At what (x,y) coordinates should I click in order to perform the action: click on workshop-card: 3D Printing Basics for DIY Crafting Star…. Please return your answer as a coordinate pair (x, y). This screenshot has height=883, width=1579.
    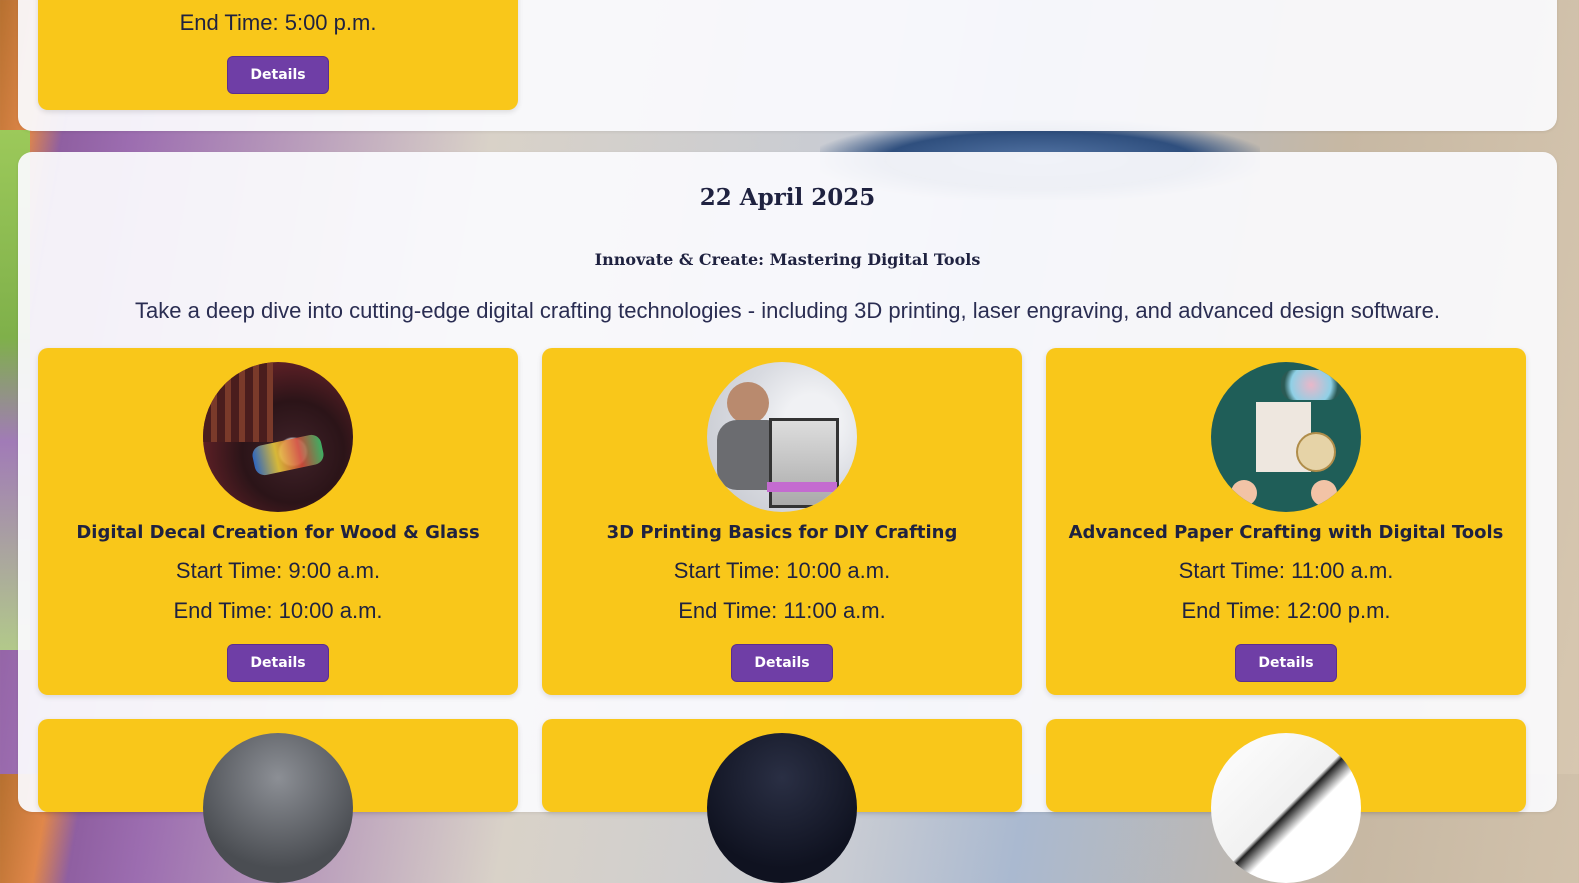
    Looking at the image, I should click on (782, 521).